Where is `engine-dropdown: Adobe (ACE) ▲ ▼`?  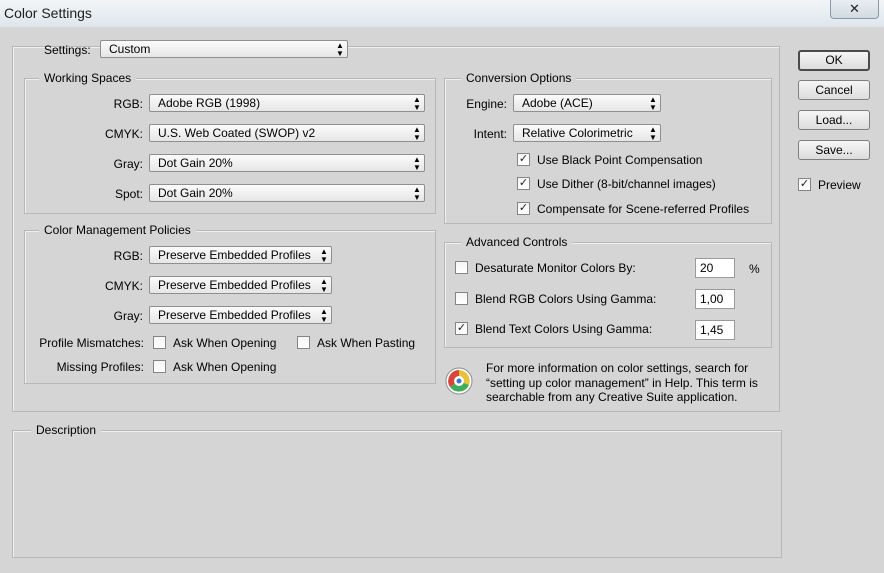
engine-dropdown: Adobe (ACE) ▲ ▼ is located at coordinates (587, 103).